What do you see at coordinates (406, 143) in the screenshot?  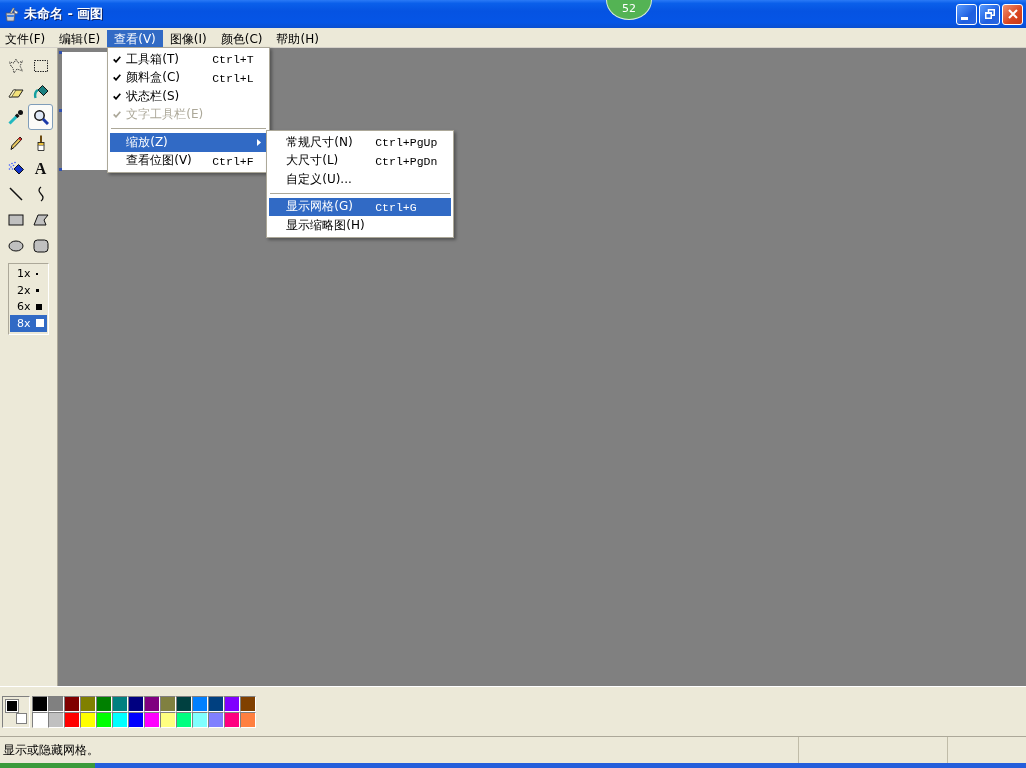 I see `shortcut-text: Ctrl+PgUp` at bounding box center [406, 143].